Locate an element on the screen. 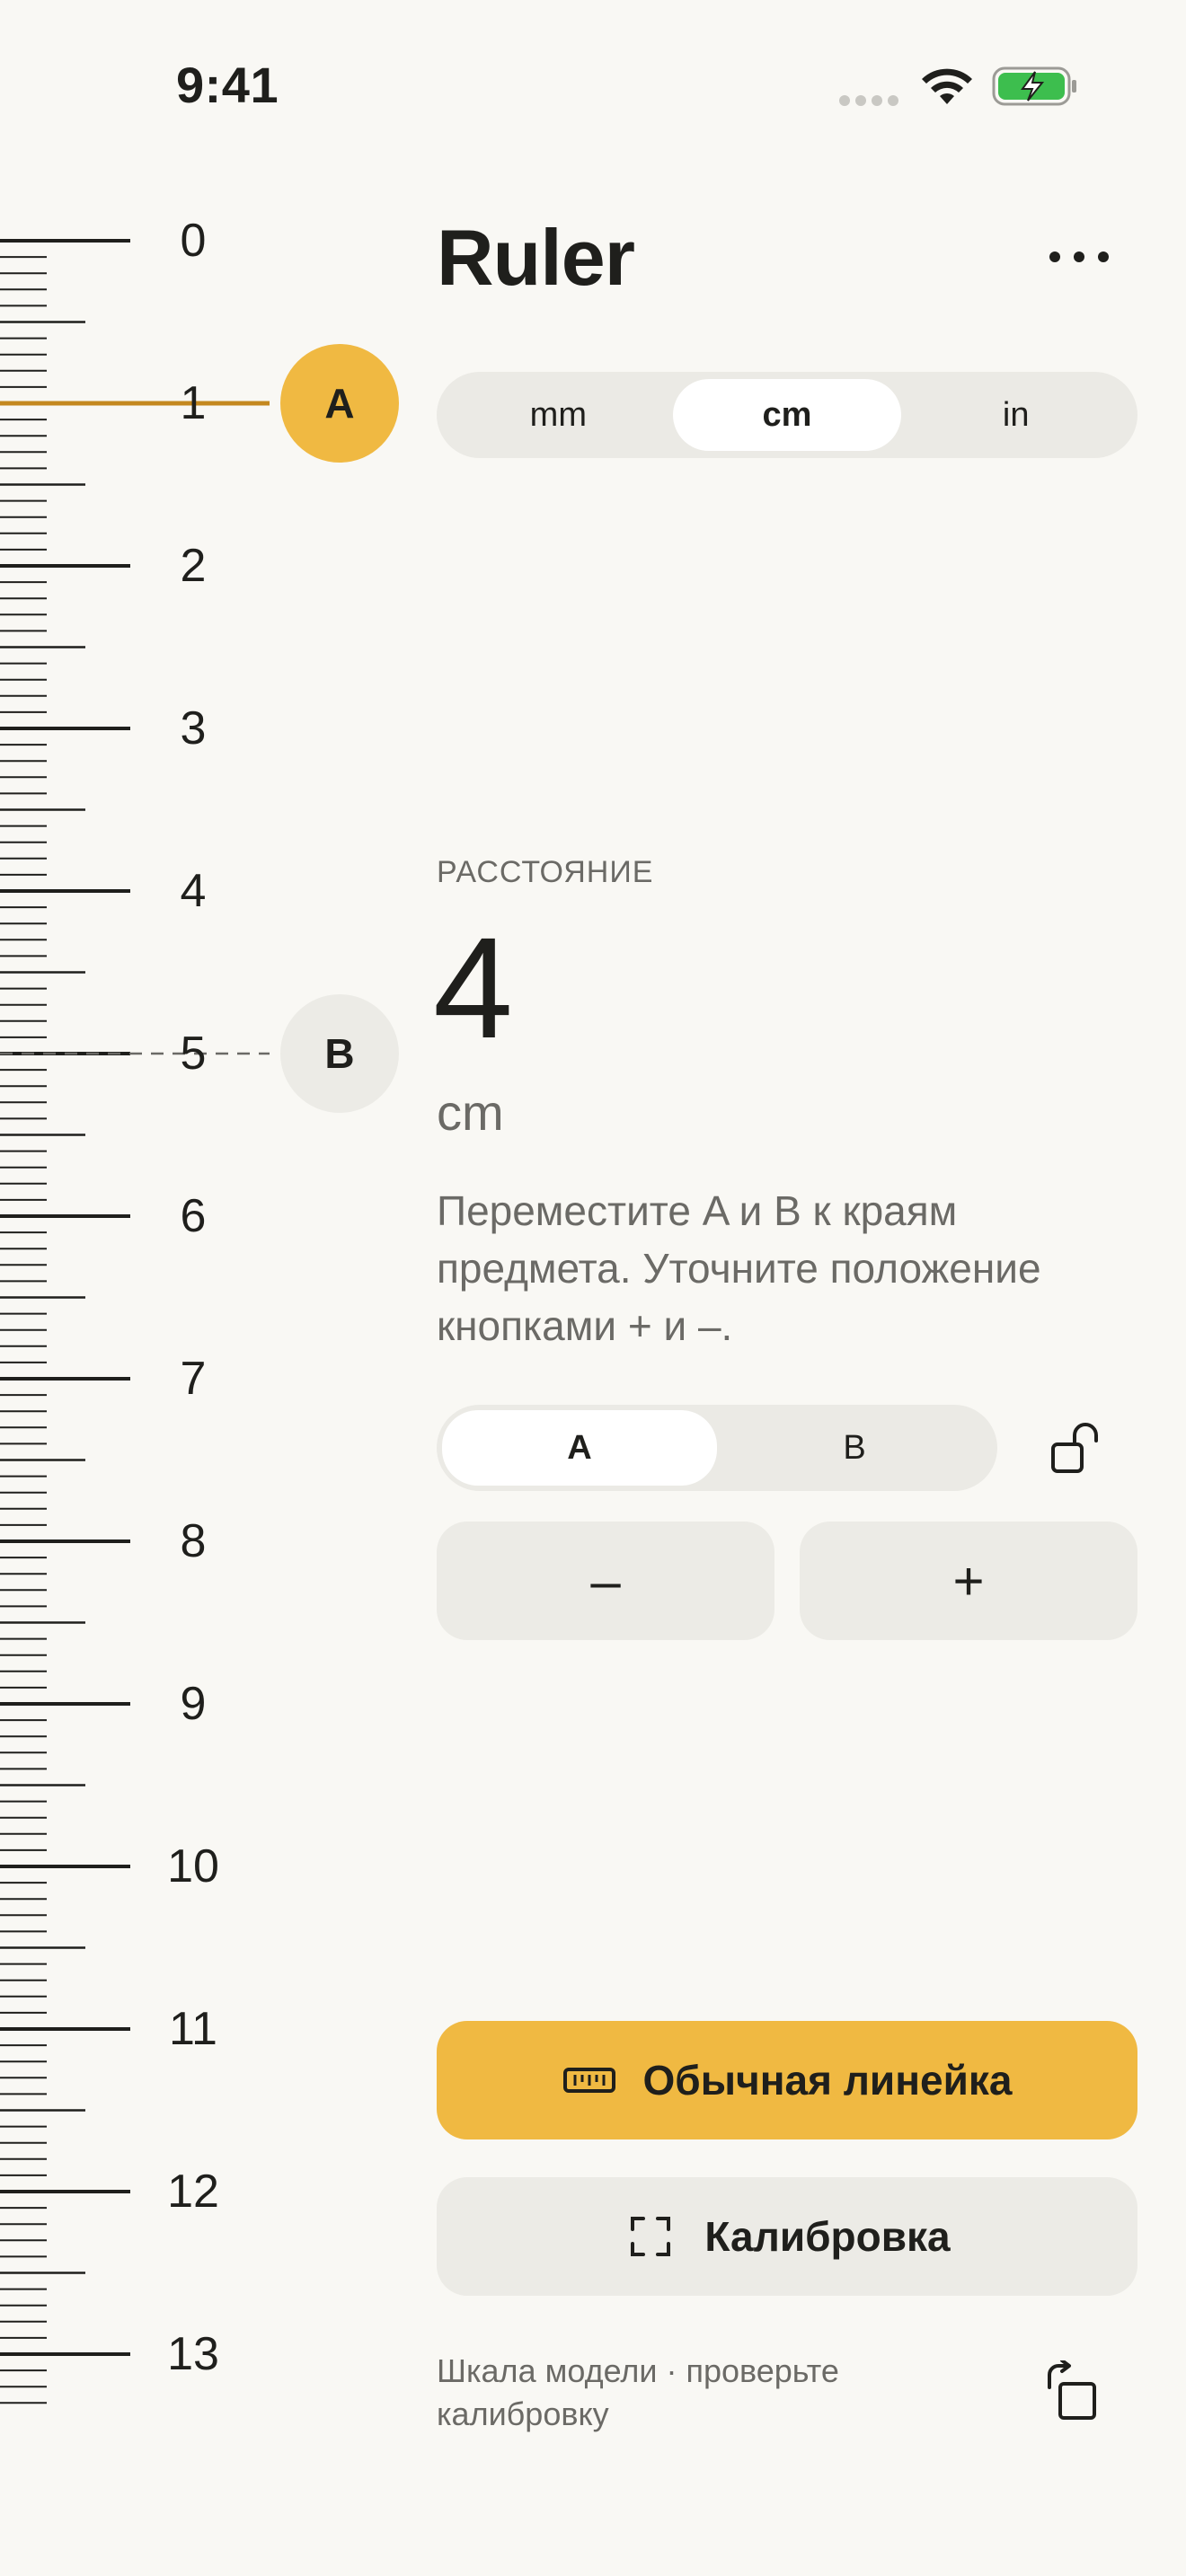 The image size is (1186, 2576). footer-note: Шкала модели · проверьте калибровку is located at coordinates (638, 2392).